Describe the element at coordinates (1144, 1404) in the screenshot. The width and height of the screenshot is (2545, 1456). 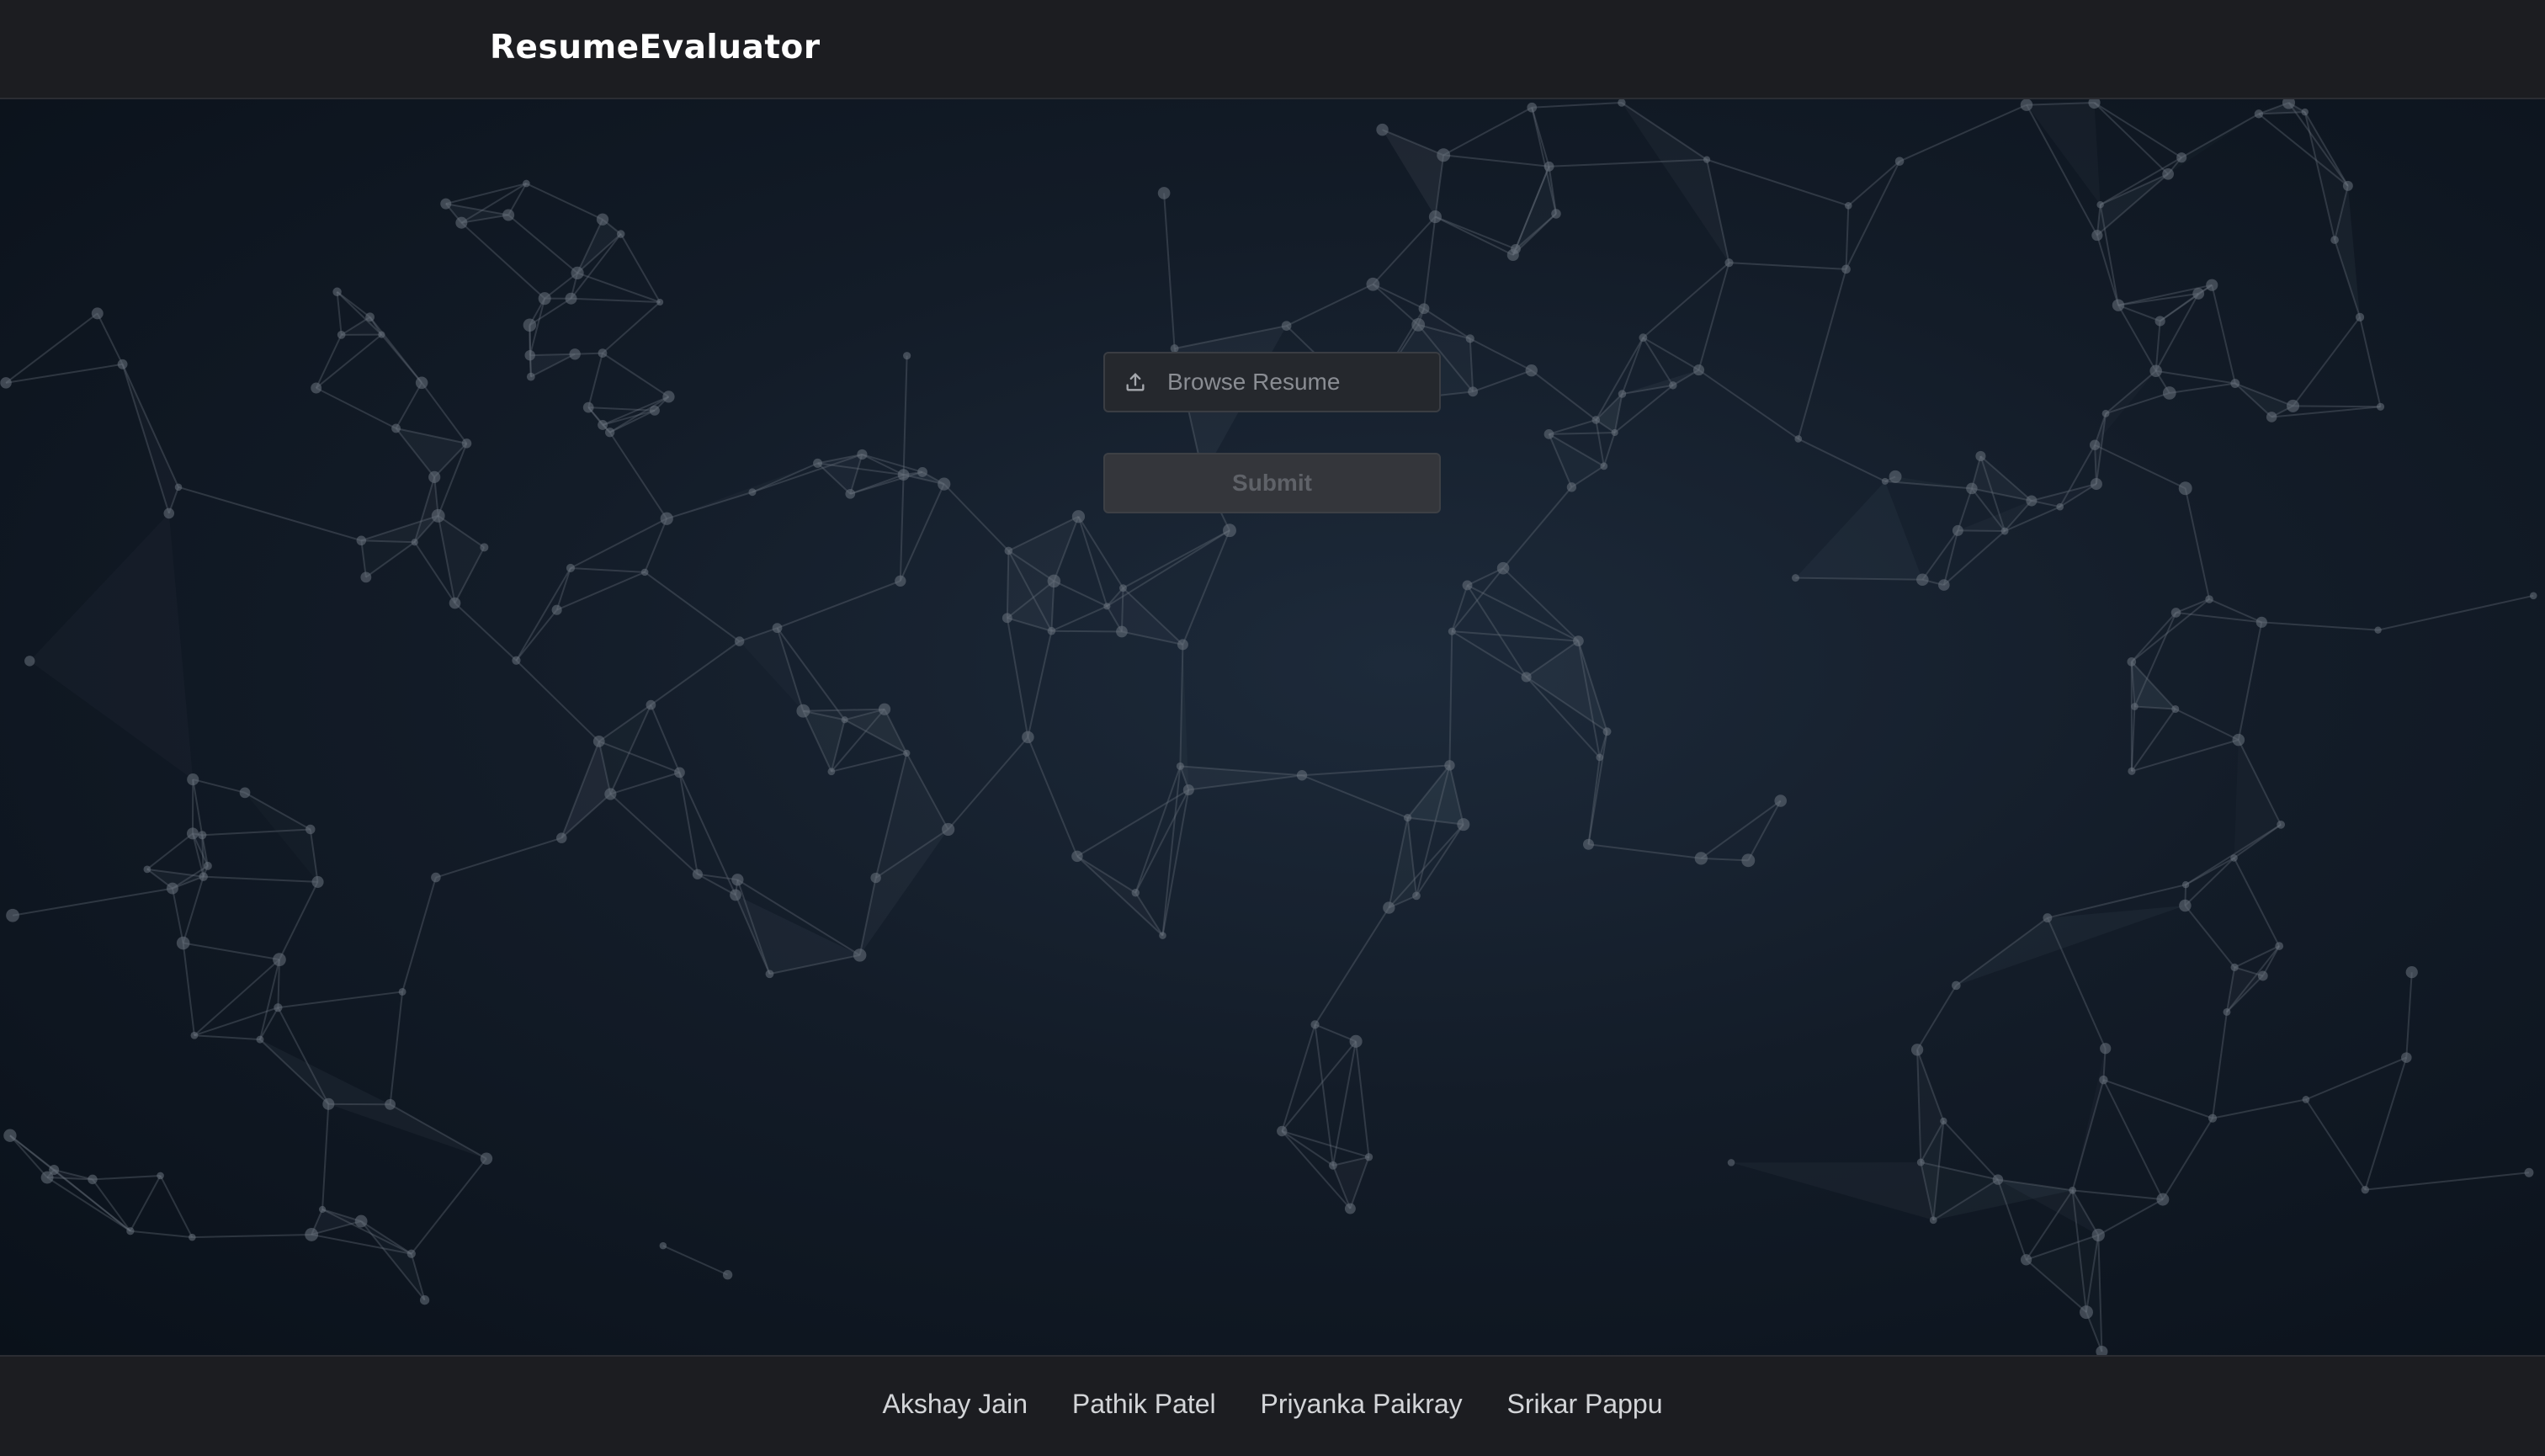
I see `footer-link-pathik-patel: Pathik Patel` at that location.